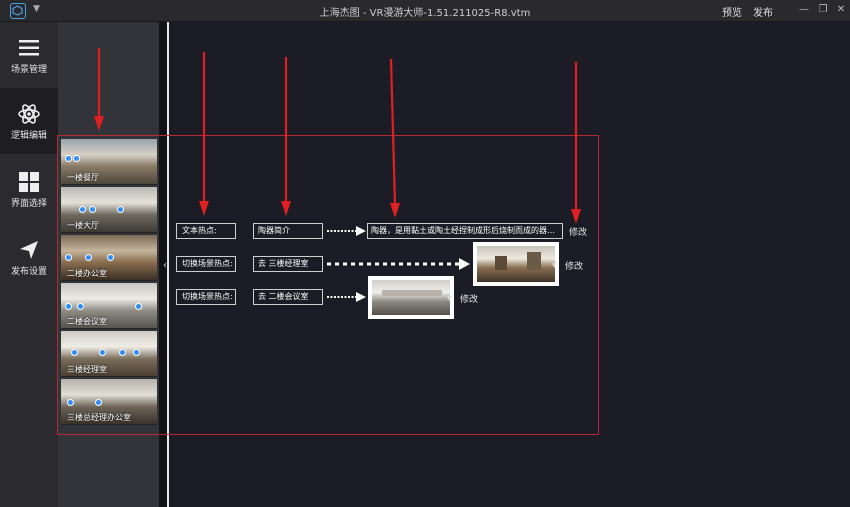 The image size is (850, 507). What do you see at coordinates (87, 369) in the screenshot?
I see `scene-label: 三楼经理室` at bounding box center [87, 369].